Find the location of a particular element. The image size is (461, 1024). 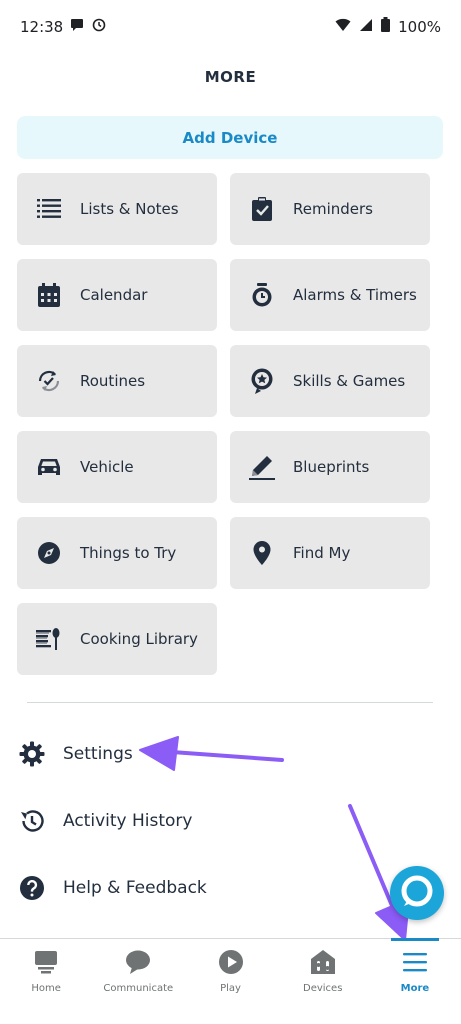

tile-label: Reminders is located at coordinates (333, 209).